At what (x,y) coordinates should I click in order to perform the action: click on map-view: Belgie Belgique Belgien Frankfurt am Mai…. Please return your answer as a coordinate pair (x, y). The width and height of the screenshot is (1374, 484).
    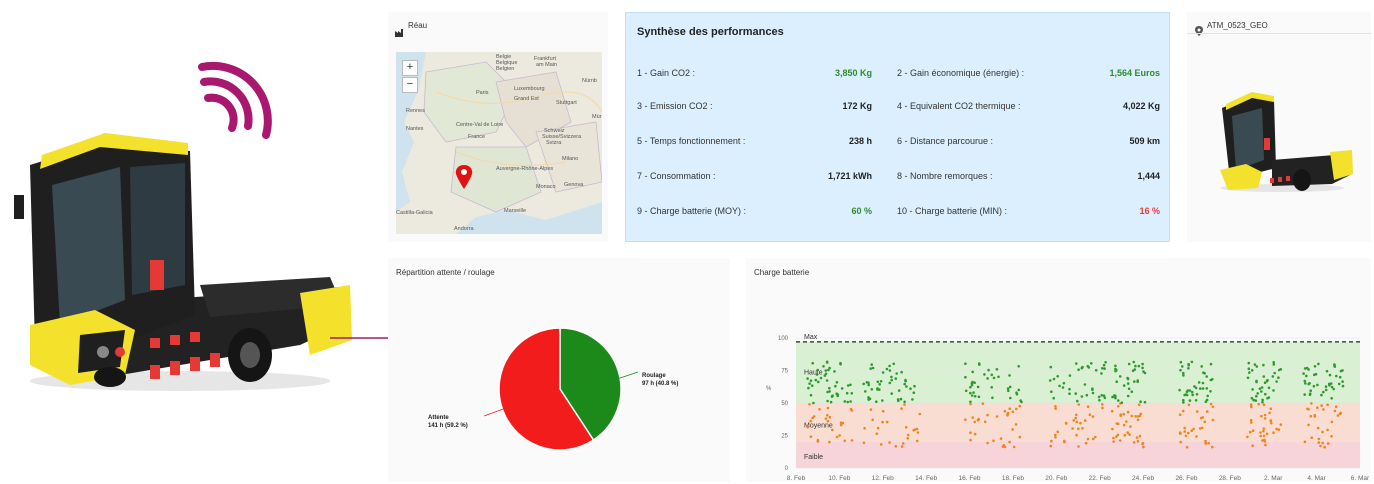
    Looking at the image, I should click on (499, 143).